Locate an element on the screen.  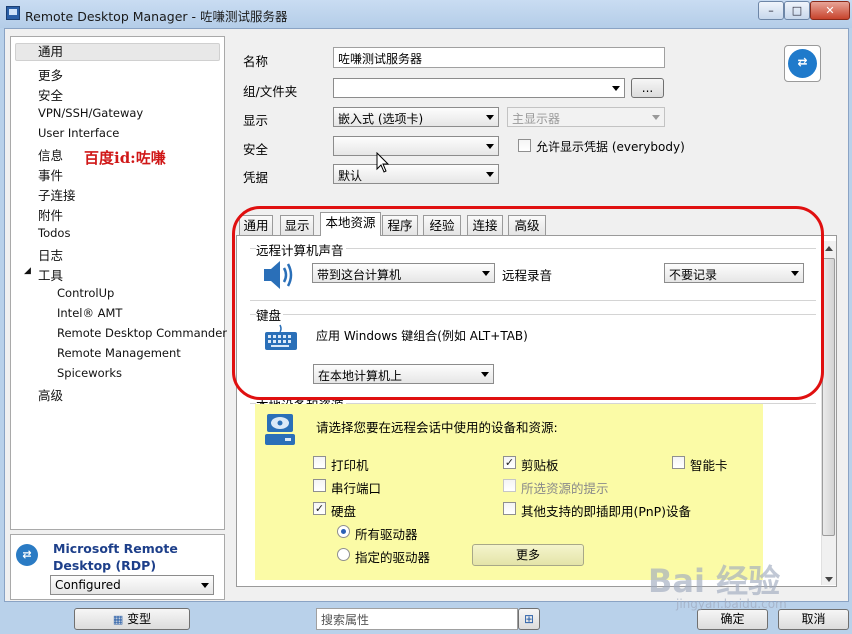
allow-show-credentials-label: 允许显示凭据 (everybody) is located at coordinates (610, 147).